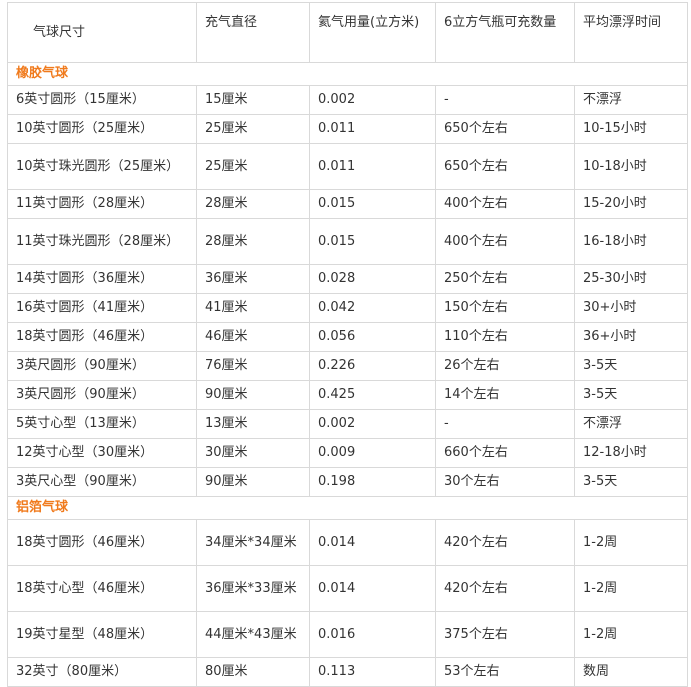 The height and width of the screenshot is (687, 691). Describe the element at coordinates (102, 204) in the screenshot. I see `cell-size: 11英寸圆形（28厘米）` at that location.